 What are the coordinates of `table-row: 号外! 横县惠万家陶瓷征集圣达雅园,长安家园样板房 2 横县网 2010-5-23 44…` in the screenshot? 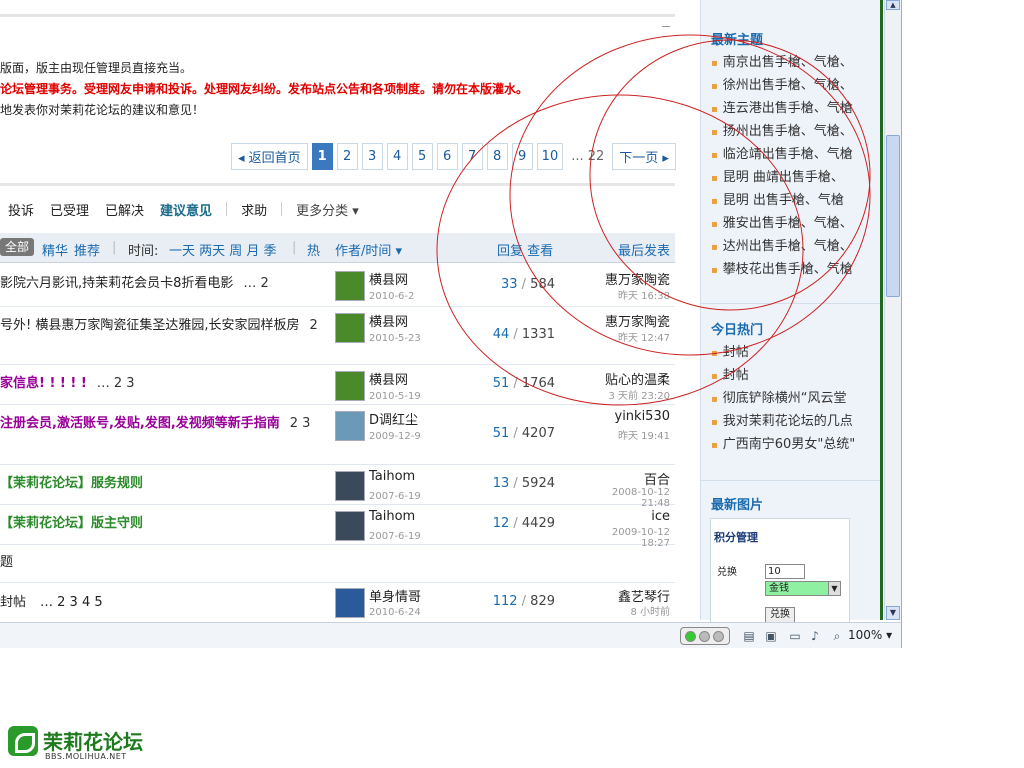 It's located at (337, 336).